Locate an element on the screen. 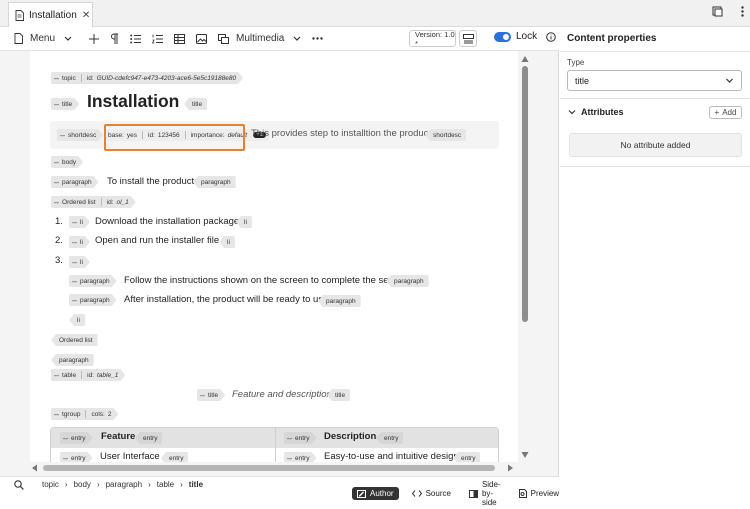 The height and width of the screenshot is (509, 750). version-field: Version: 1.0 * is located at coordinates (432, 39).